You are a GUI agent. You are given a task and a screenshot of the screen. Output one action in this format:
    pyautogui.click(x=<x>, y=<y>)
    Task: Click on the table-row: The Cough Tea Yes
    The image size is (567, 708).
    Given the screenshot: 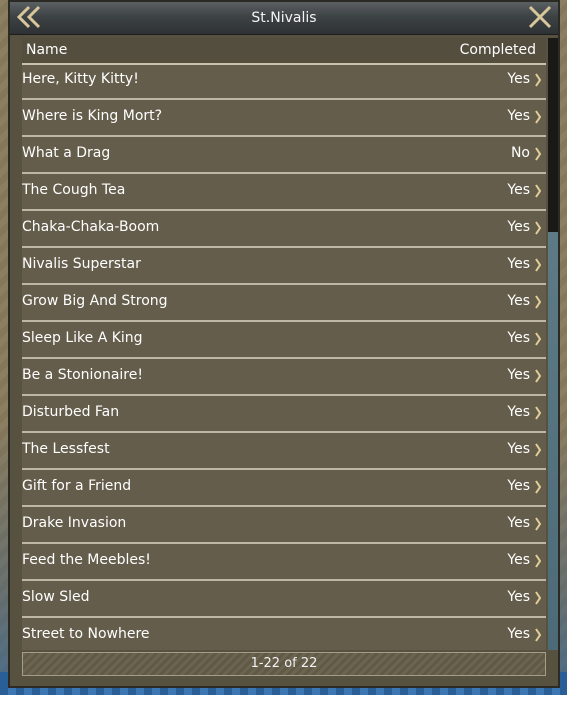 What is the action you would take?
    pyautogui.click(x=284, y=192)
    